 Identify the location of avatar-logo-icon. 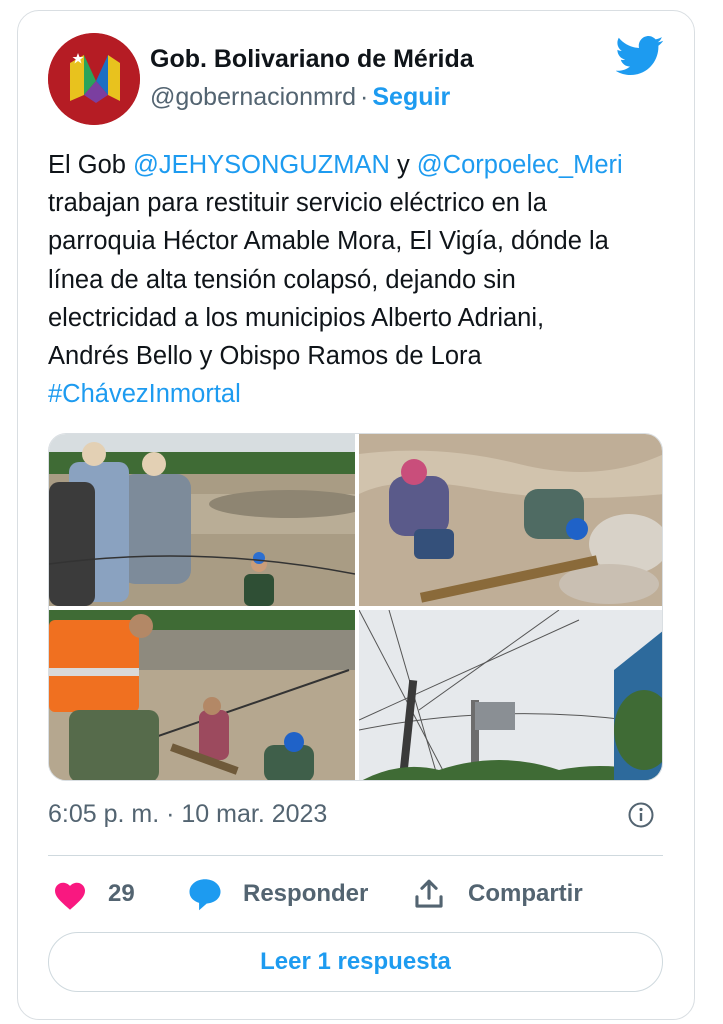
(94, 79).